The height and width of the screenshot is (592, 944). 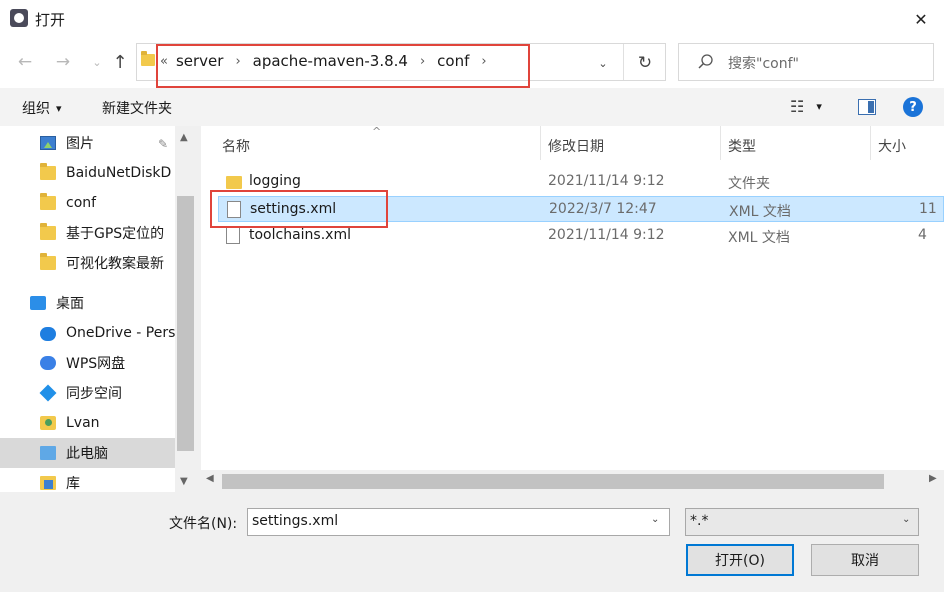 I want to click on user-folder-icon, so click(x=48, y=423).